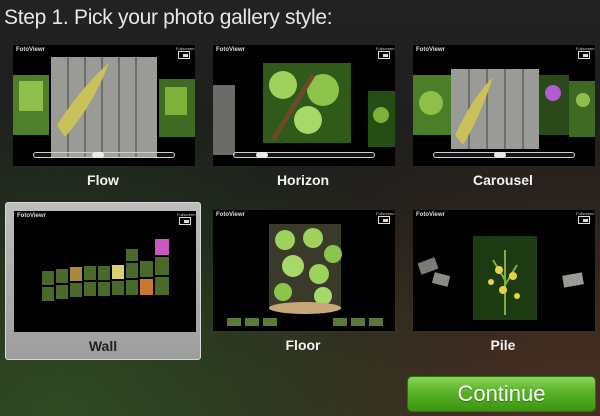 This screenshot has height=416, width=600. I want to click on style-option-flow: FotoViewr Fullscreen Flow, so click(103, 116).